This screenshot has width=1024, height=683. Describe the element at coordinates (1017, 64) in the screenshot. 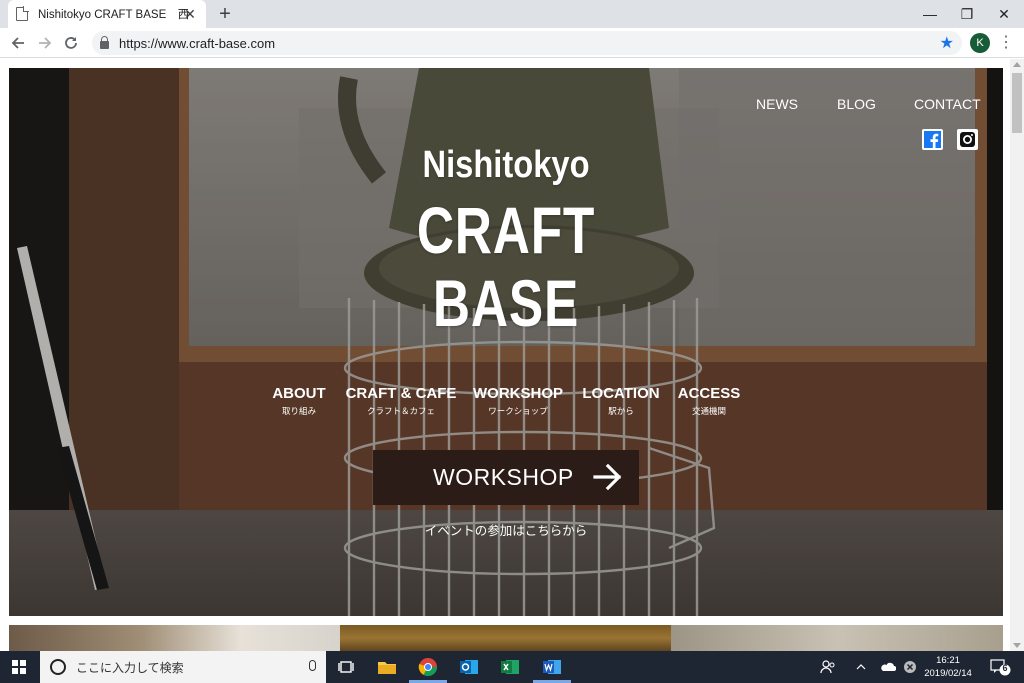

I see `scroll-up-icon` at that location.